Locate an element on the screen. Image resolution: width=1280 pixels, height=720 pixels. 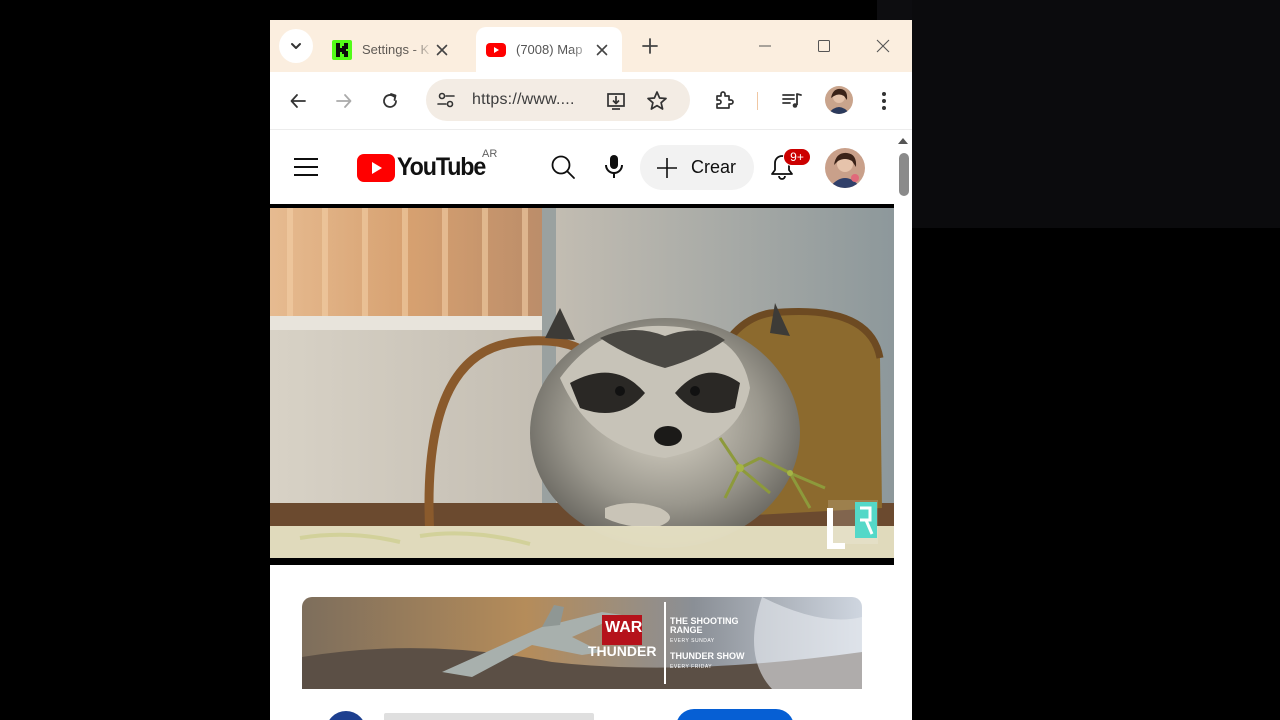
youtube-account-avatar is located at coordinates (845, 168).